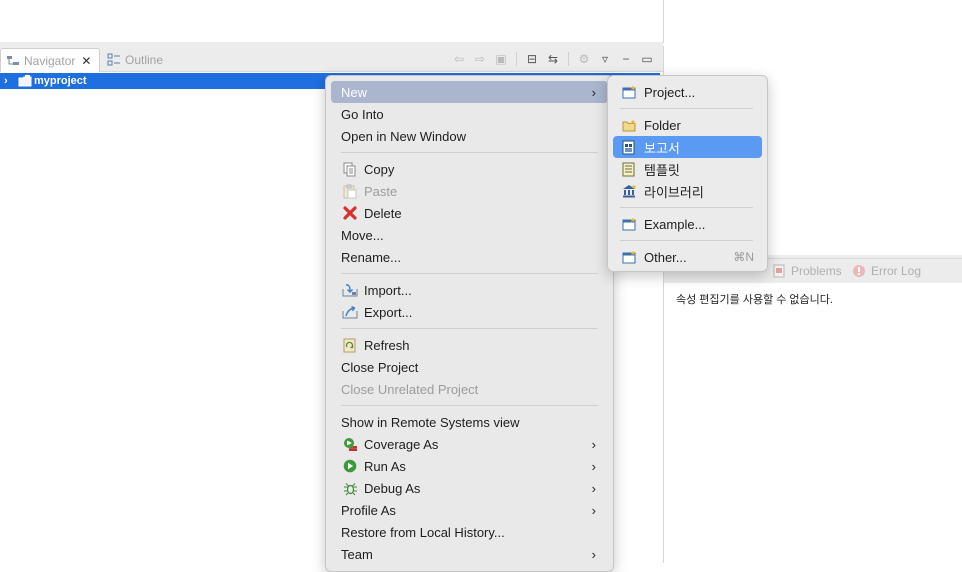  I want to click on new-project-icon, so click(629, 92).